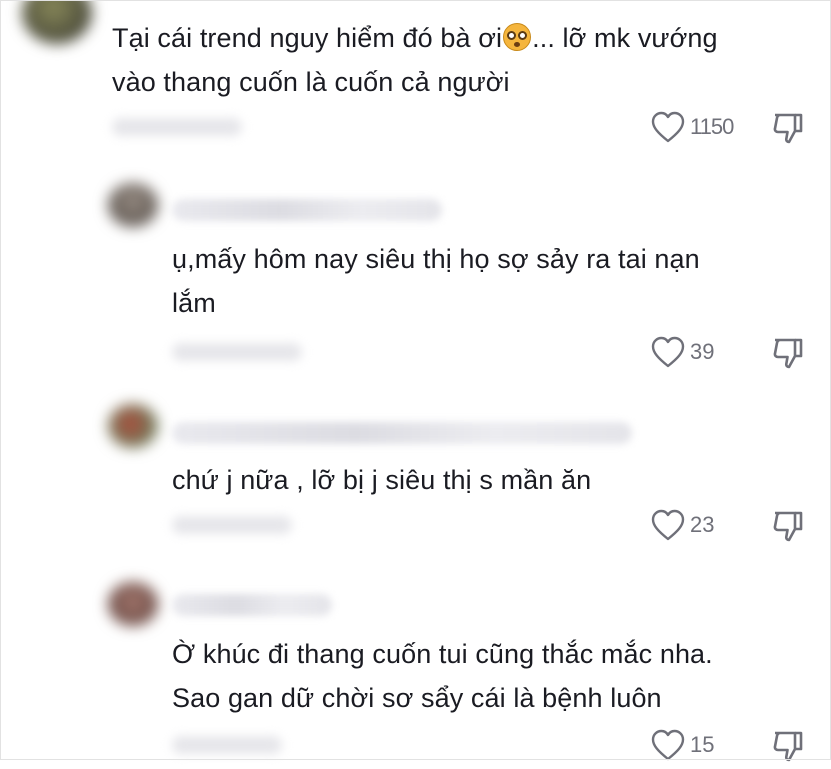 The width and height of the screenshot is (831, 769). I want to click on like-button: 39, so click(682, 352).